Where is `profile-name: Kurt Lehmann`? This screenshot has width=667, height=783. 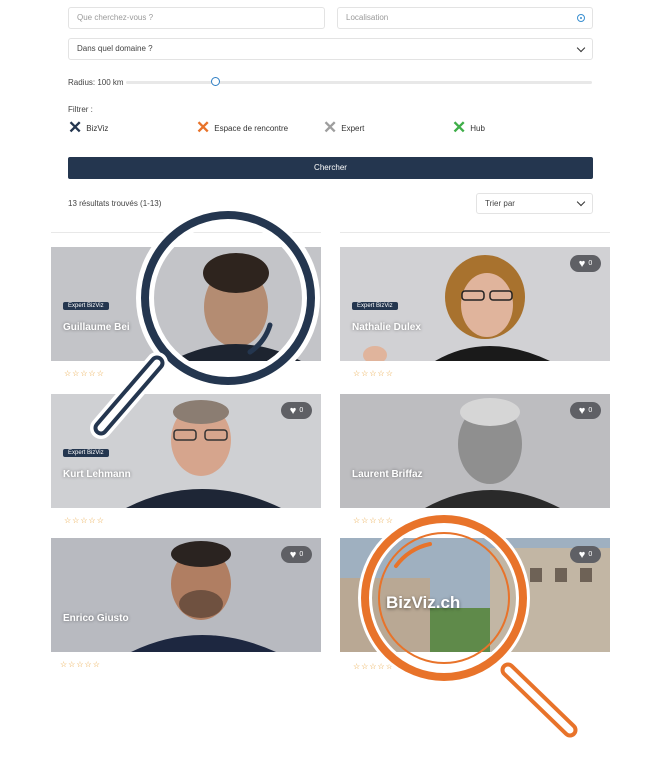
profile-name: Kurt Lehmann is located at coordinates (97, 474).